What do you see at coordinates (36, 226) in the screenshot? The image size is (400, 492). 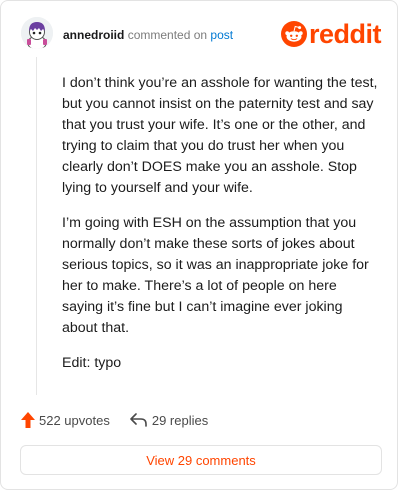 I see `thread-line` at bounding box center [36, 226].